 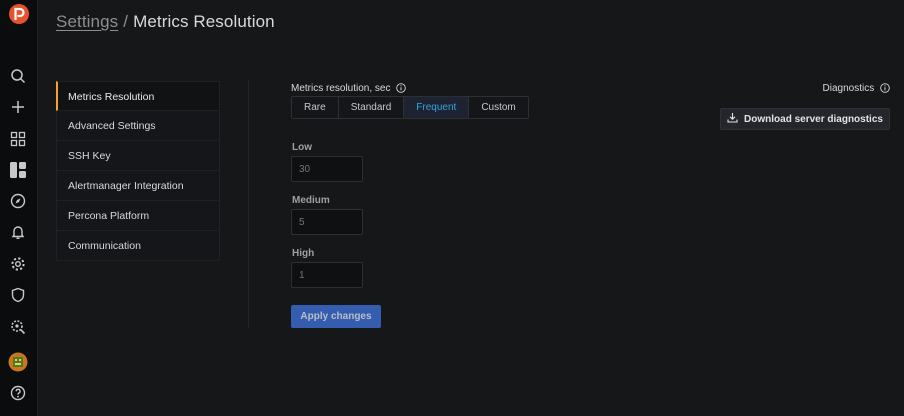 I want to click on menu-item-communication: Communication, so click(x=138, y=246).